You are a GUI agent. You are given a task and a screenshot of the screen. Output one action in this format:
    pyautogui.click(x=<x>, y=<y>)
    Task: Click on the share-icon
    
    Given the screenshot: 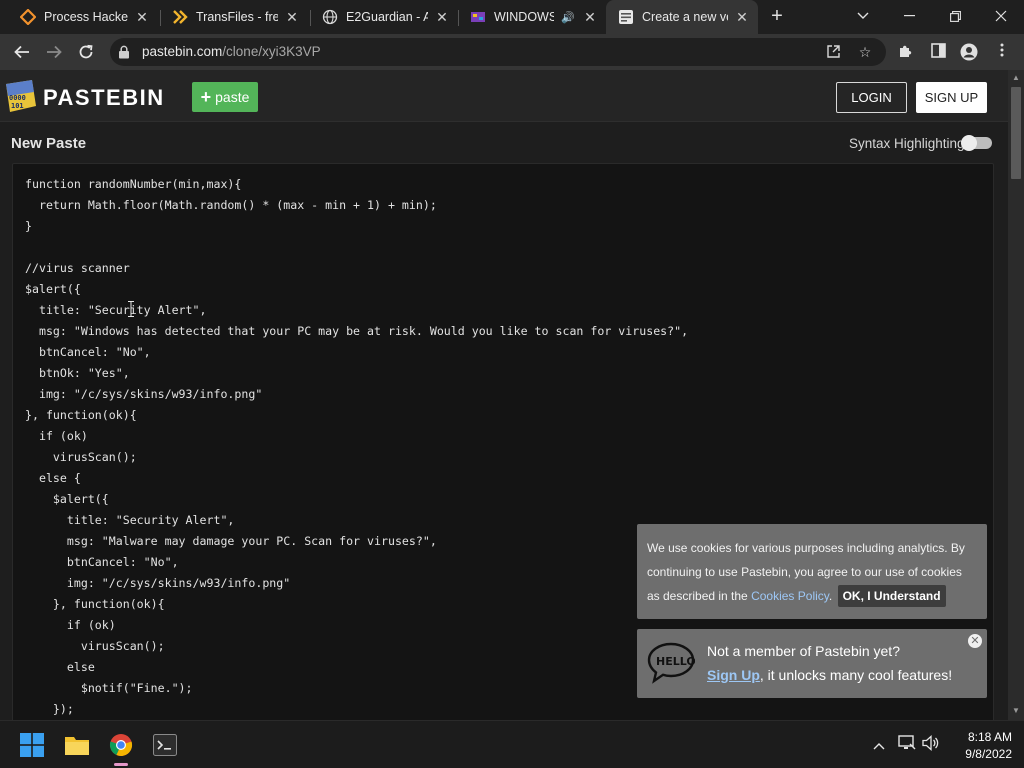 What is the action you would take?
    pyautogui.click(x=833, y=52)
    